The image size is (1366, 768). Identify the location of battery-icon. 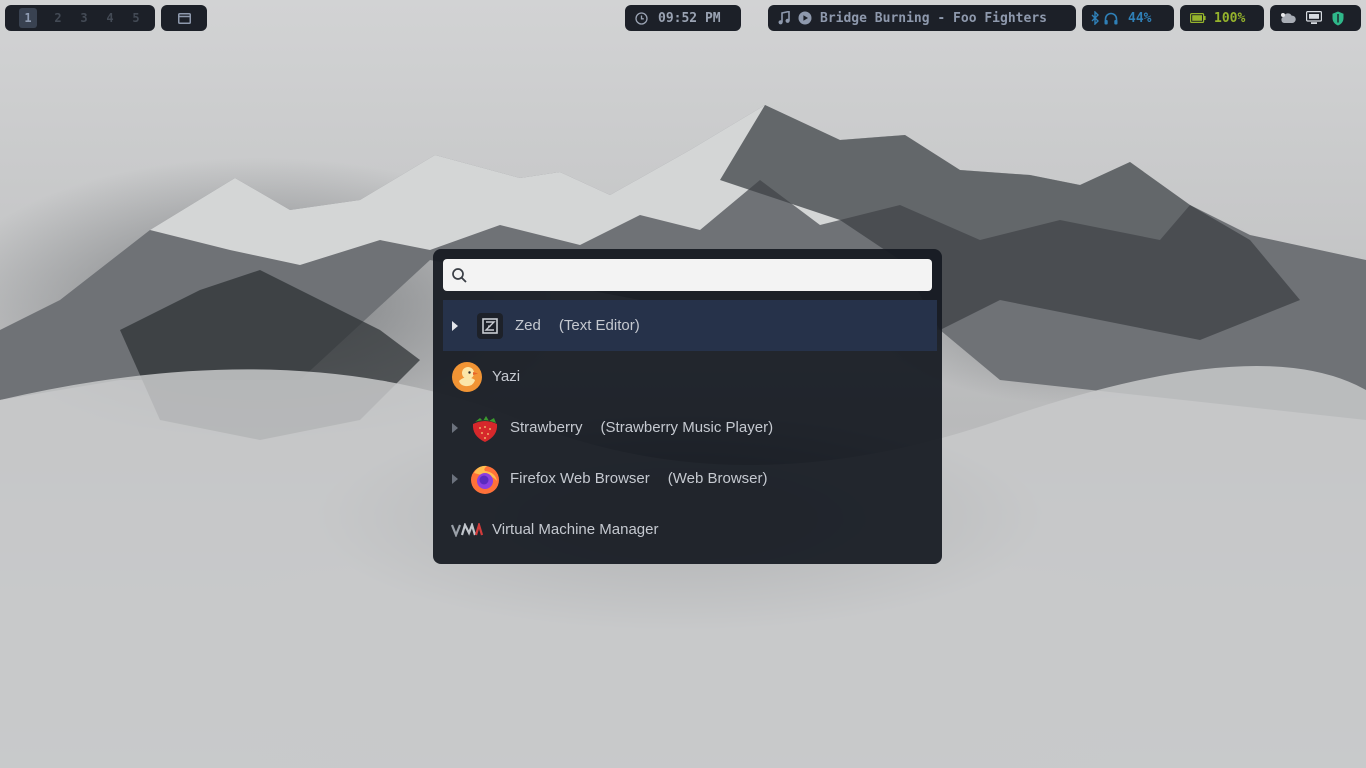
(1198, 18).